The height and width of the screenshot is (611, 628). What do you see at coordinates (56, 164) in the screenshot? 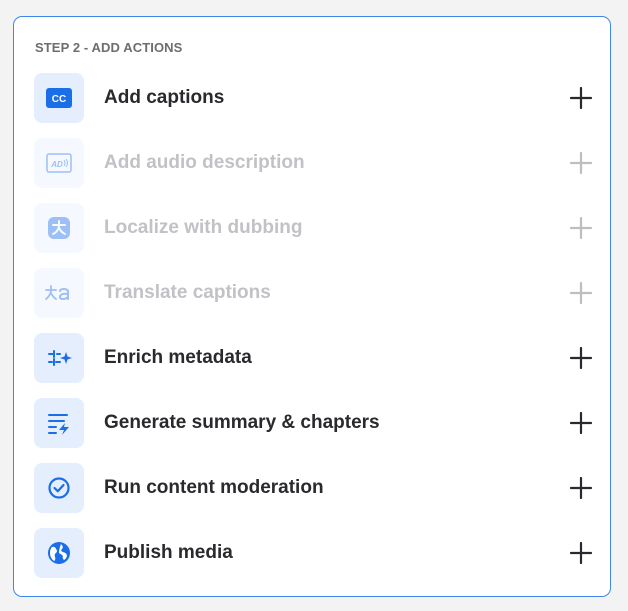
I see `svg-text: AD` at bounding box center [56, 164].